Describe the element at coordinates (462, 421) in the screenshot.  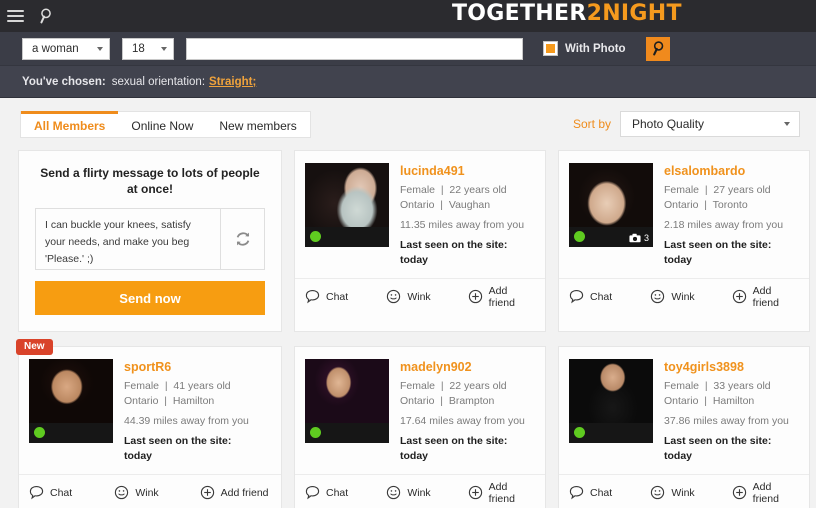
I see `profile-distance: 17.64 miles away from you` at that location.